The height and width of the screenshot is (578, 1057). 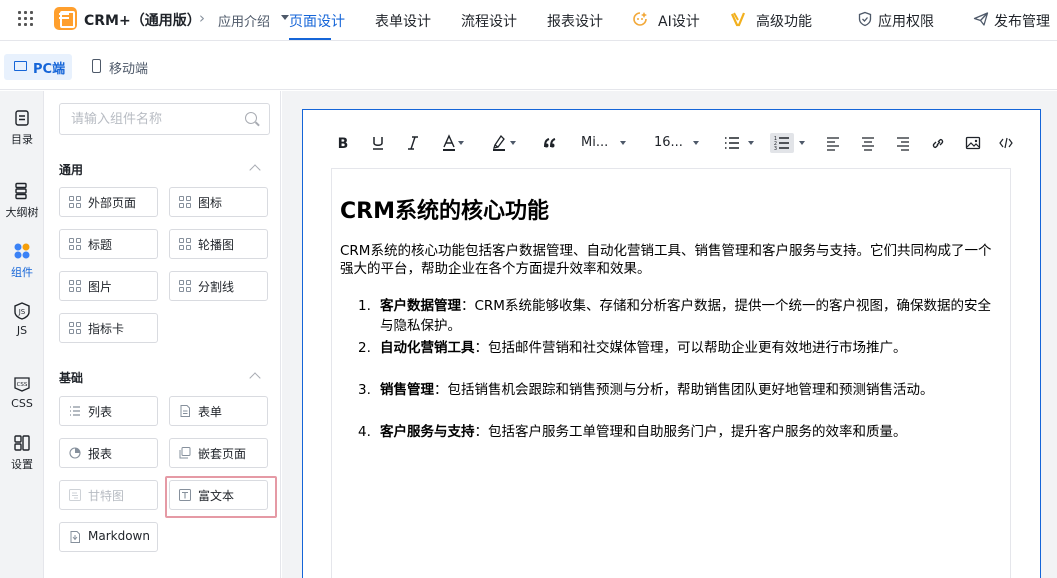 What do you see at coordinates (22, 312) in the screenshot?
I see `svg-text: JS` at bounding box center [22, 312].